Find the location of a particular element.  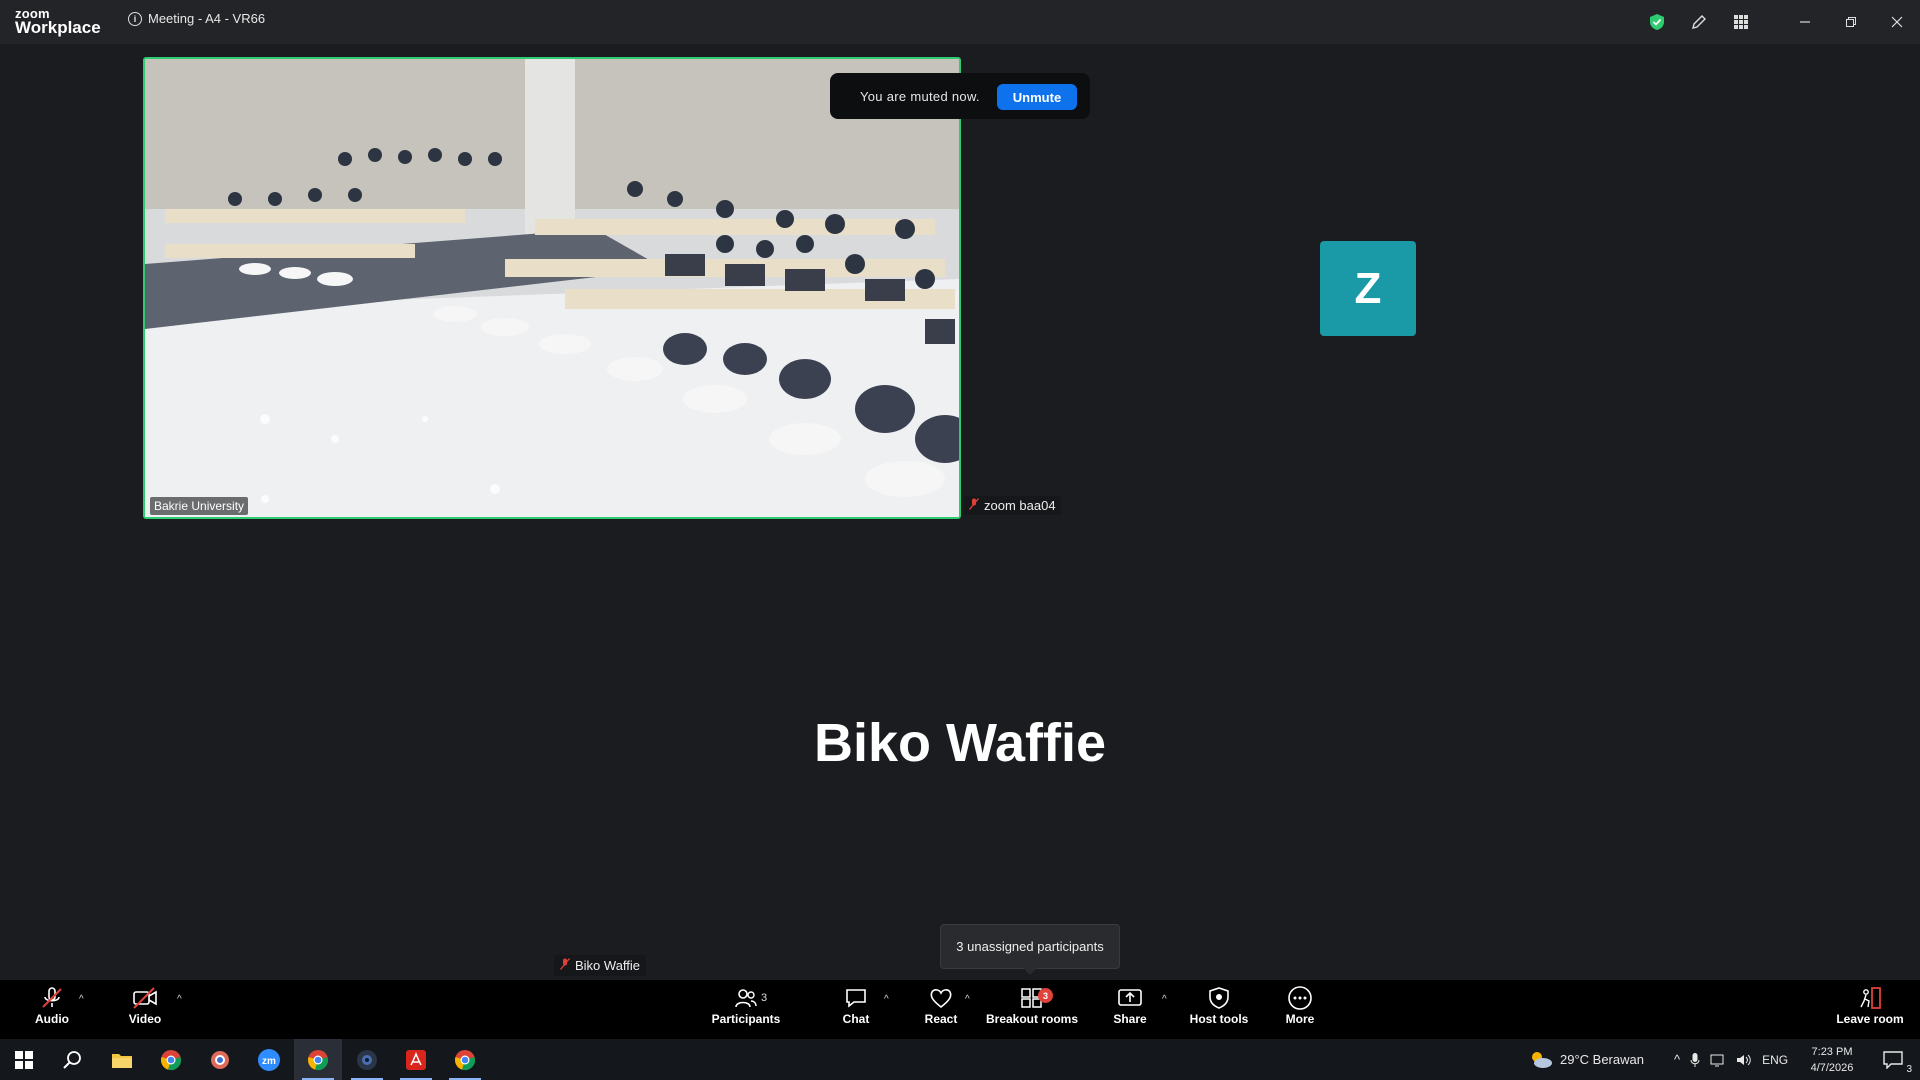

host-tools-label: Host tools is located at coordinates (1219, 1019).